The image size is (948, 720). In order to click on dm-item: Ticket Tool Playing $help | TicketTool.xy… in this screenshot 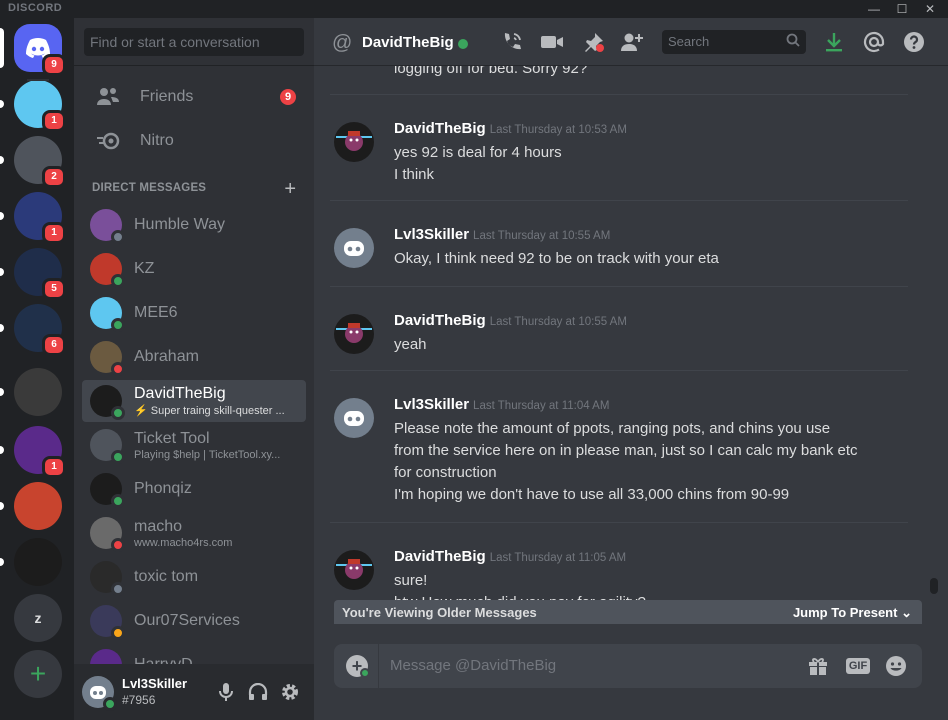, I will do `click(194, 445)`.